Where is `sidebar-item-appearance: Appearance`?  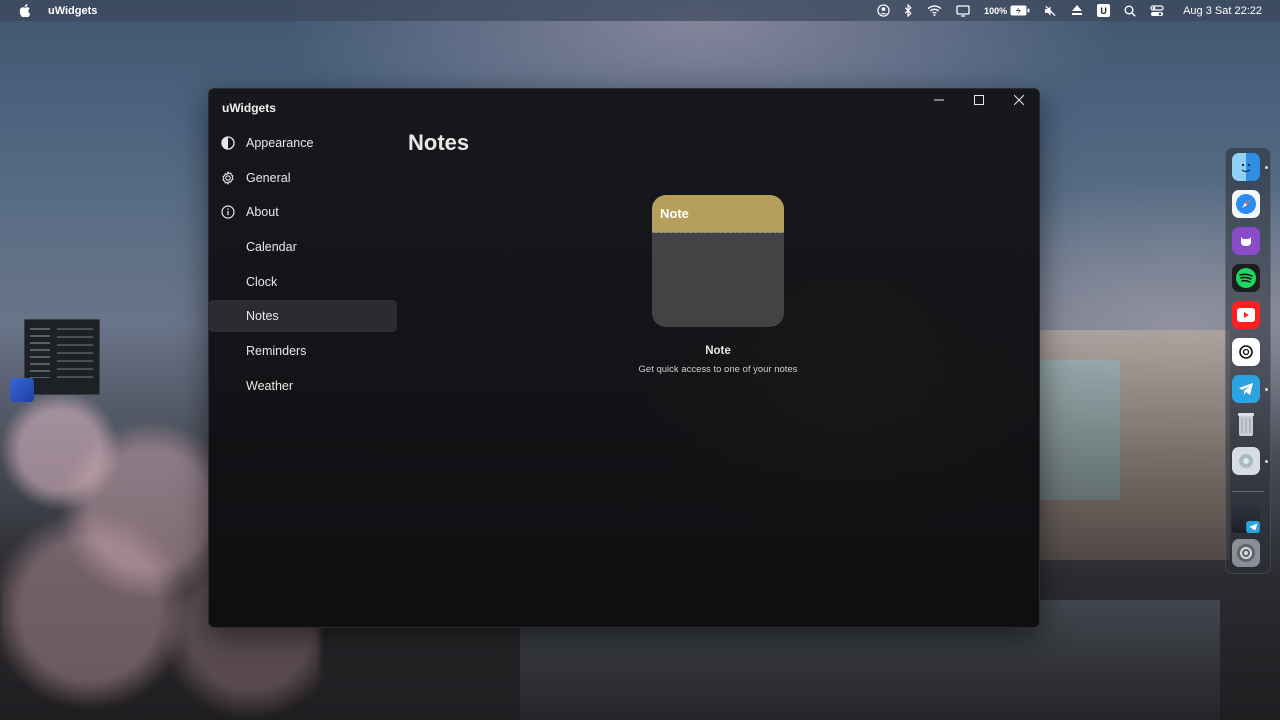 sidebar-item-appearance: Appearance is located at coordinates (303, 143).